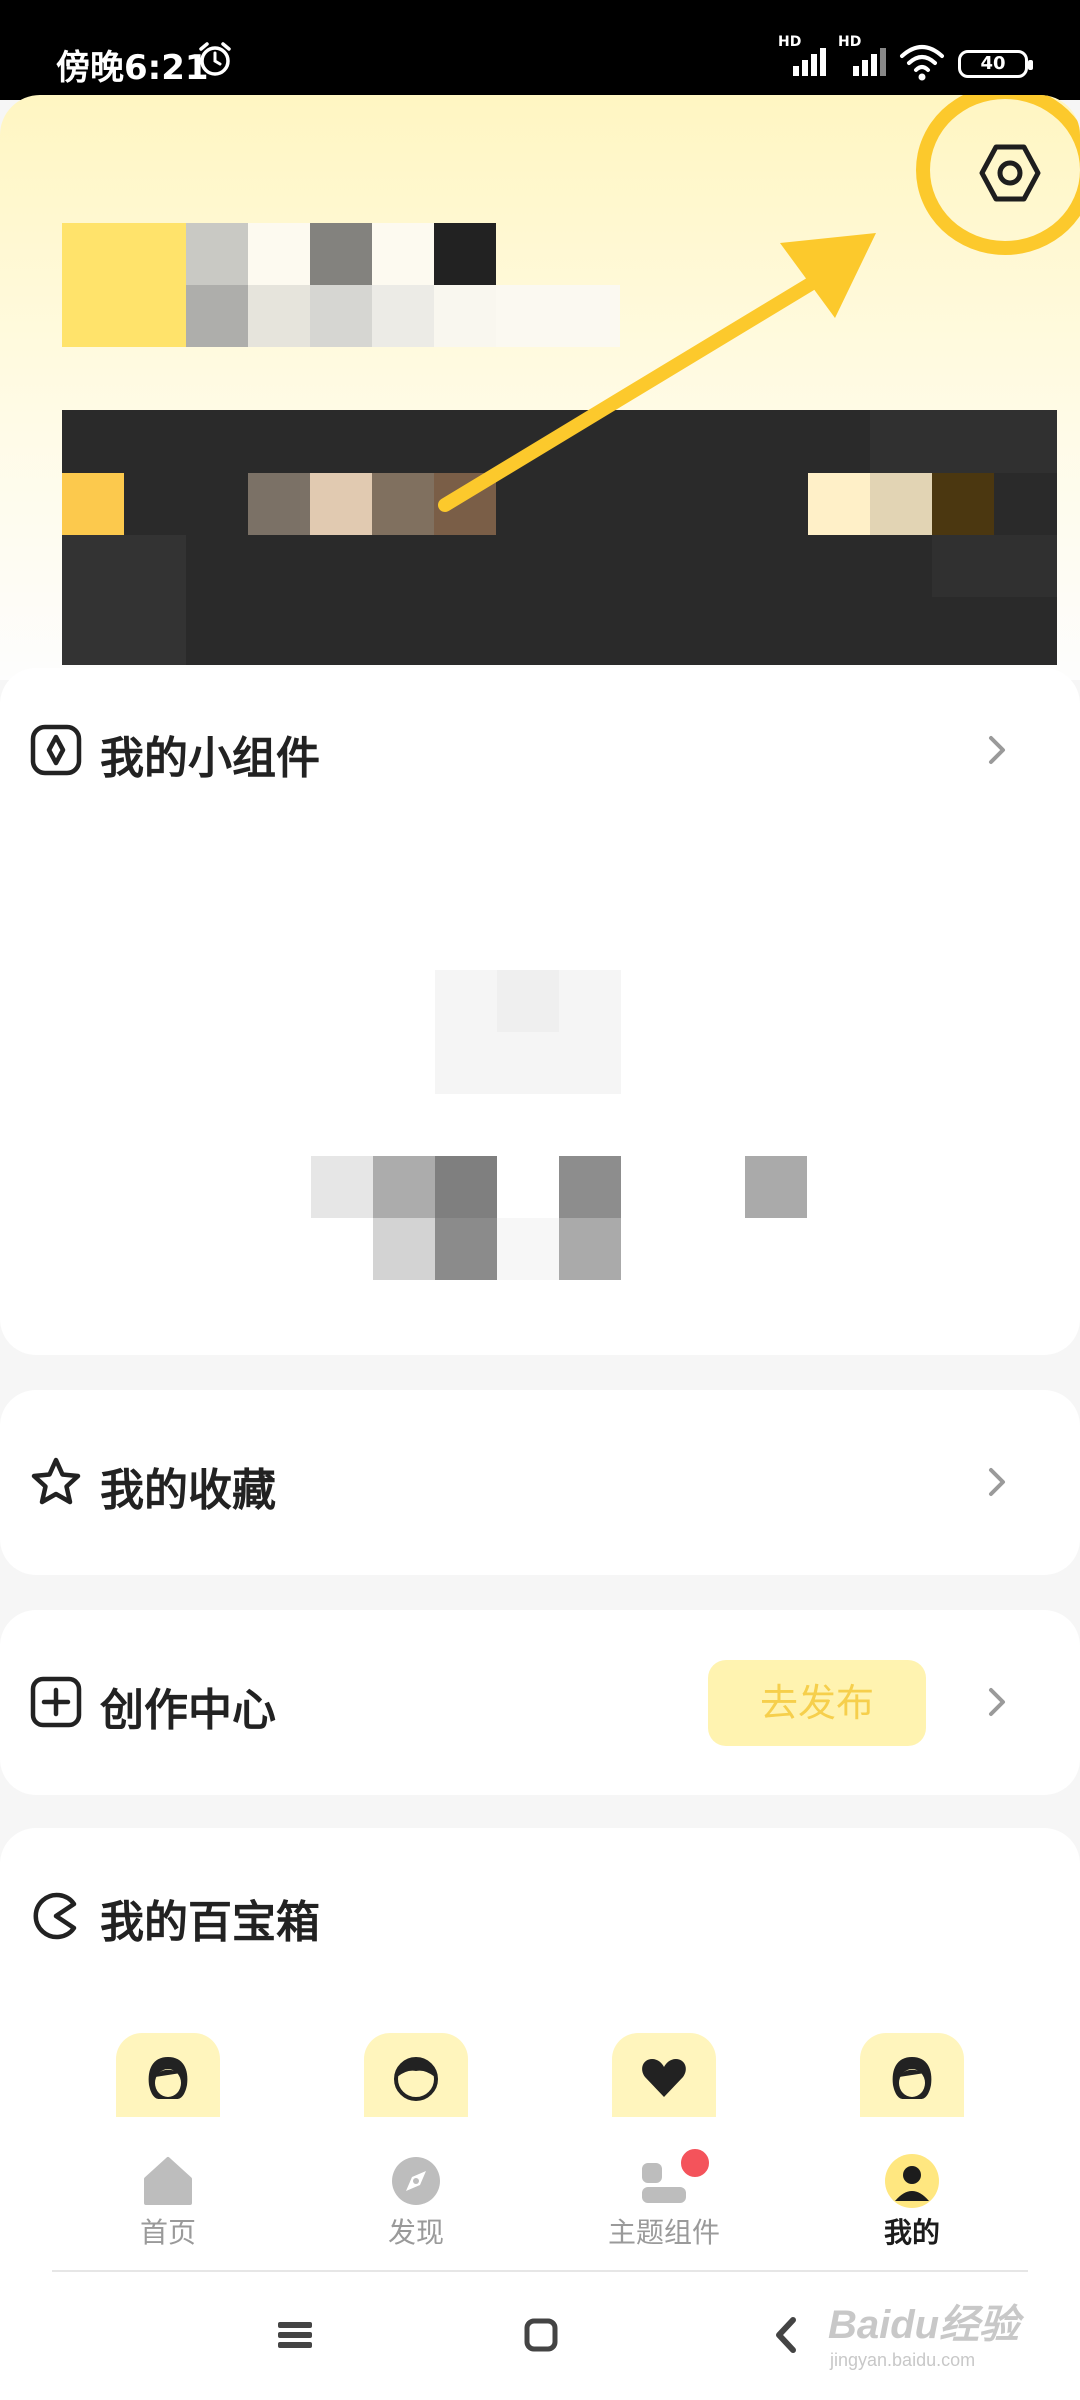 The height and width of the screenshot is (2400, 1080). What do you see at coordinates (295, 2335) in the screenshot?
I see `recent-apps-icon` at bounding box center [295, 2335].